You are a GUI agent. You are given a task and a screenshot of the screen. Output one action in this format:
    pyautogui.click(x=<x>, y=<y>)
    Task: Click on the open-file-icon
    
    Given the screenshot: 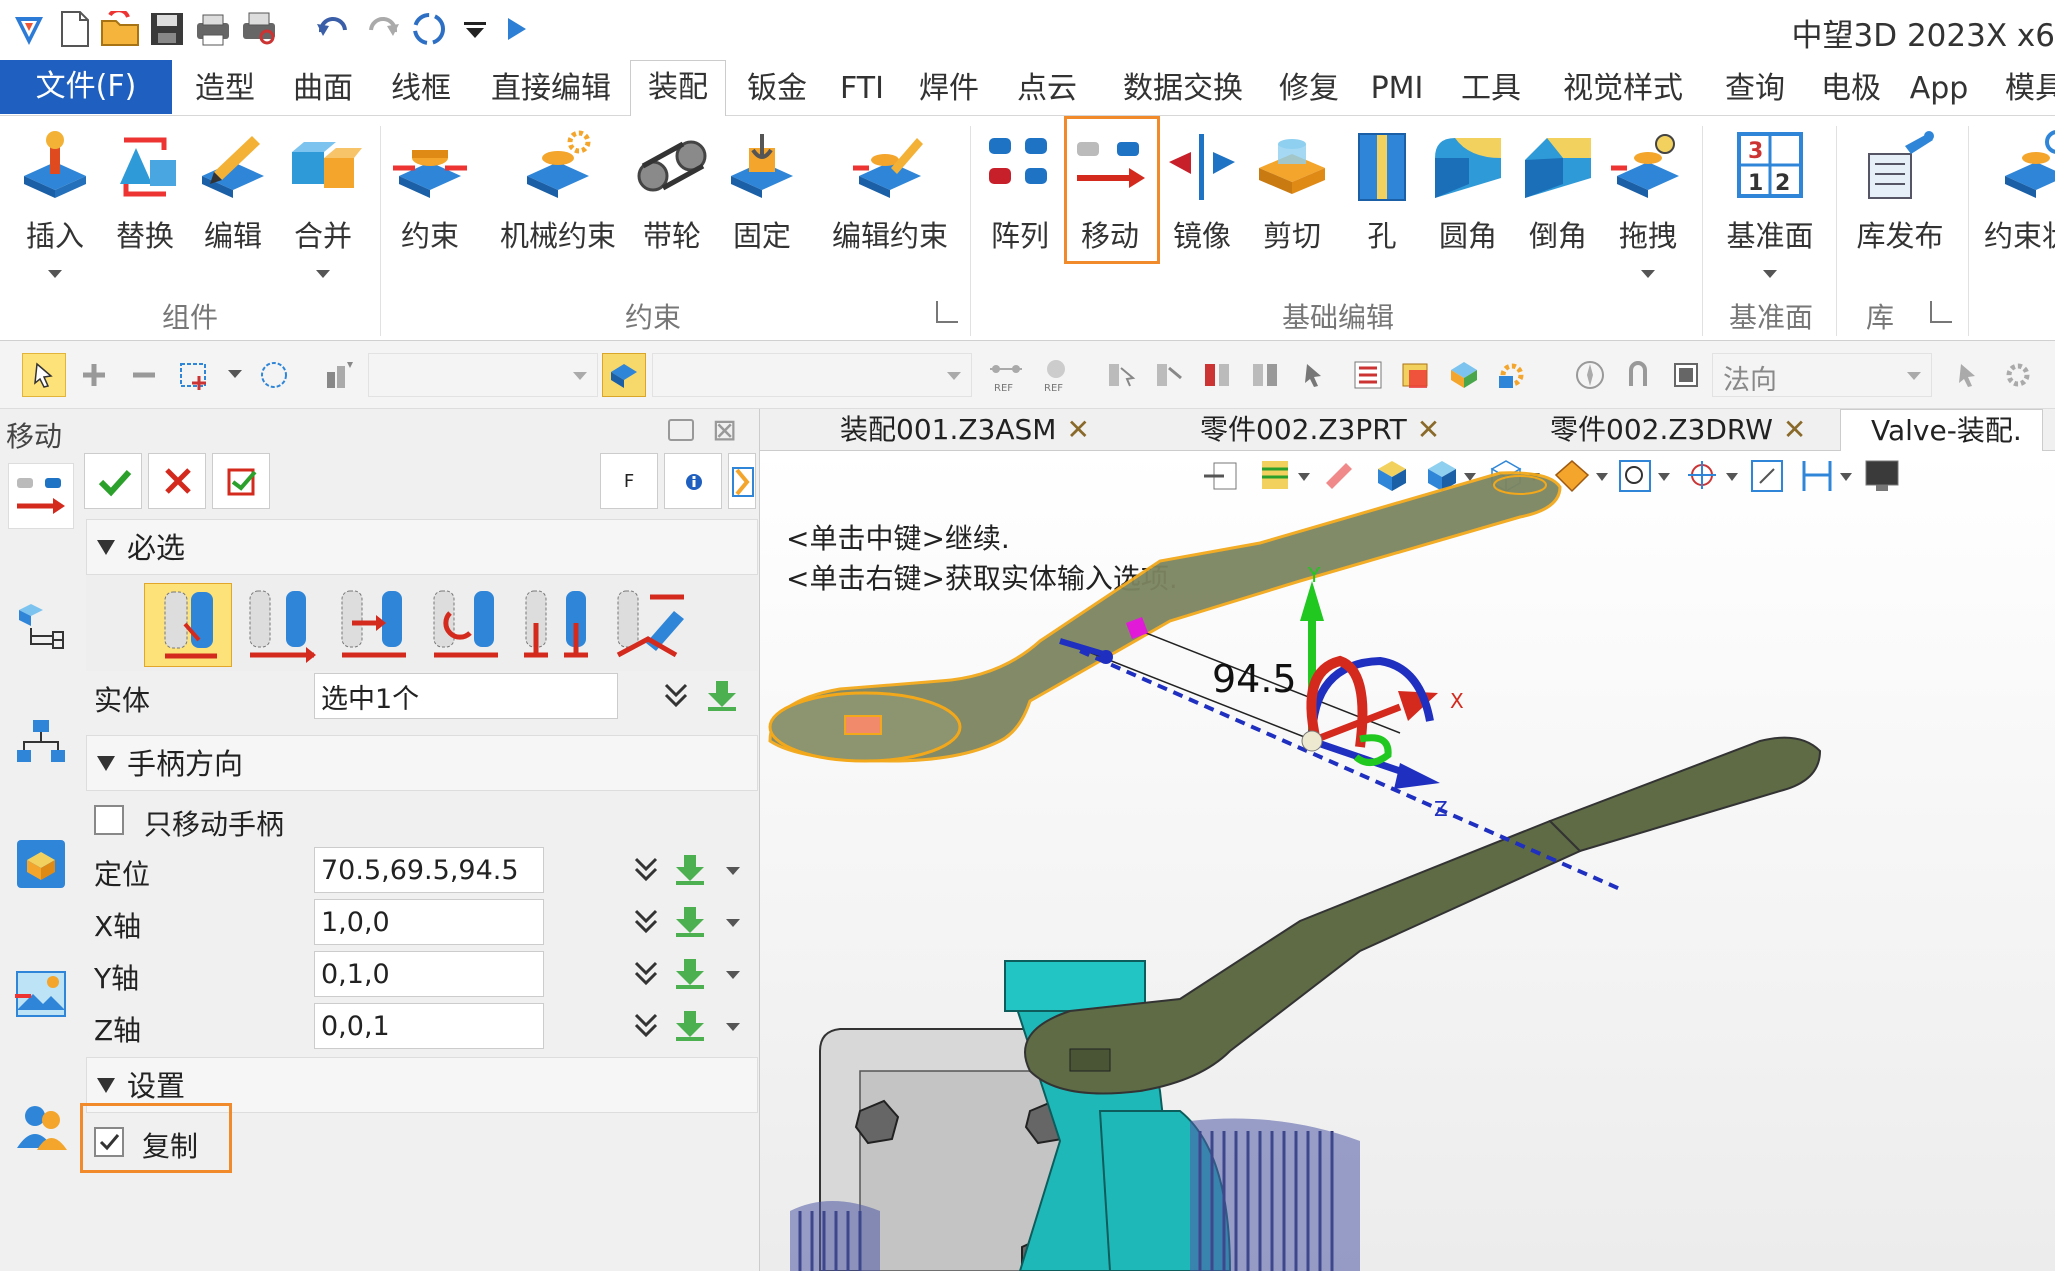 What is the action you would take?
    pyautogui.click(x=121, y=29)
    